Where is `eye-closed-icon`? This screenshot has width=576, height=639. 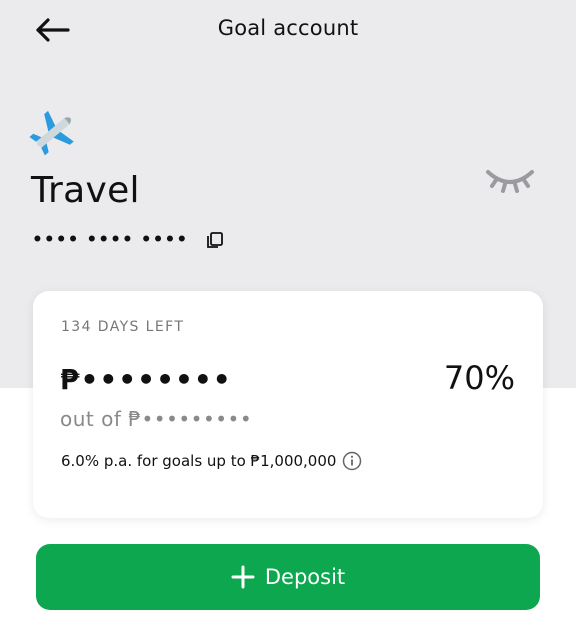 eye-closed-icon is located at coordinates (510, 181).